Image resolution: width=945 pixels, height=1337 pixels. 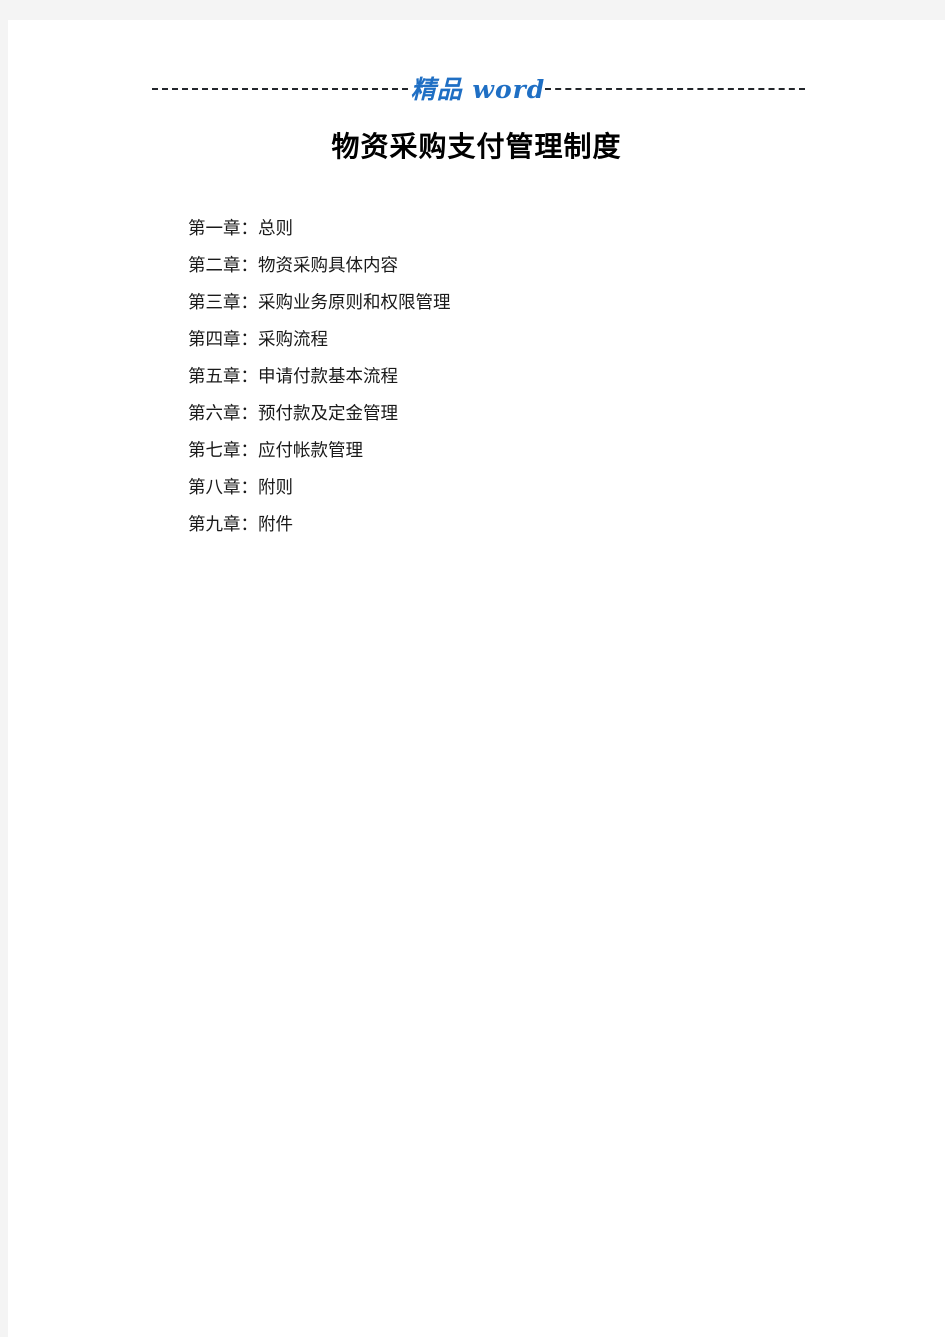 What do you see at coordinates (223, 413) in the screenshot?
I see `toc-chapter-label: 第六章：` at bounding box center [223, 413].